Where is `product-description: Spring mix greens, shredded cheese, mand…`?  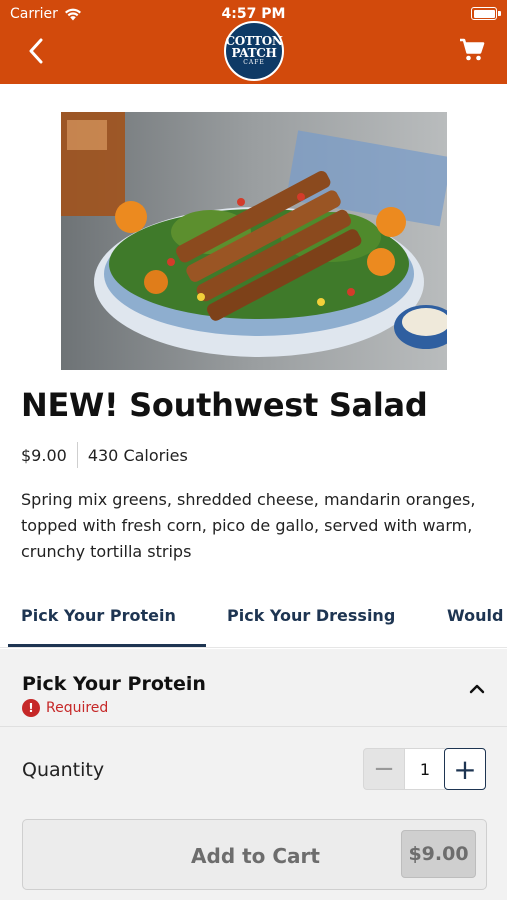 product-description: Spring mix greens, shredded cheese, mand… is located at coordinates (248, 525).